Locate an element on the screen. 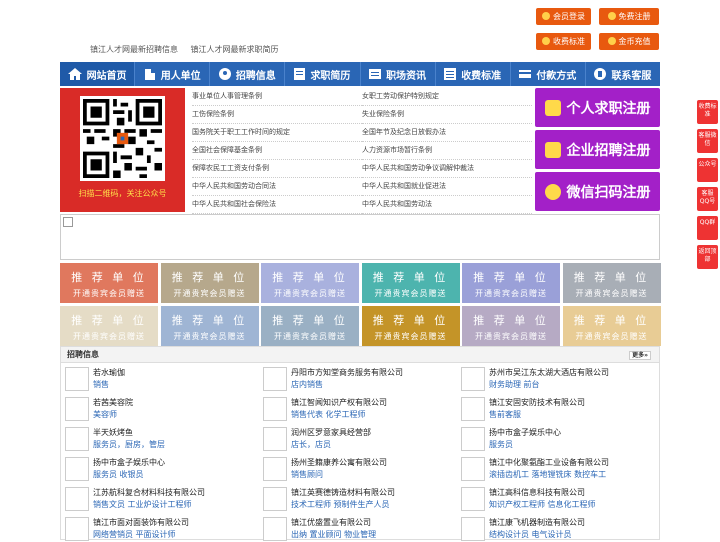 Image resolution: width=720 pixels, height=542 pixels. nav-resumes: 求职简历 is located at coordinates (323, 74).